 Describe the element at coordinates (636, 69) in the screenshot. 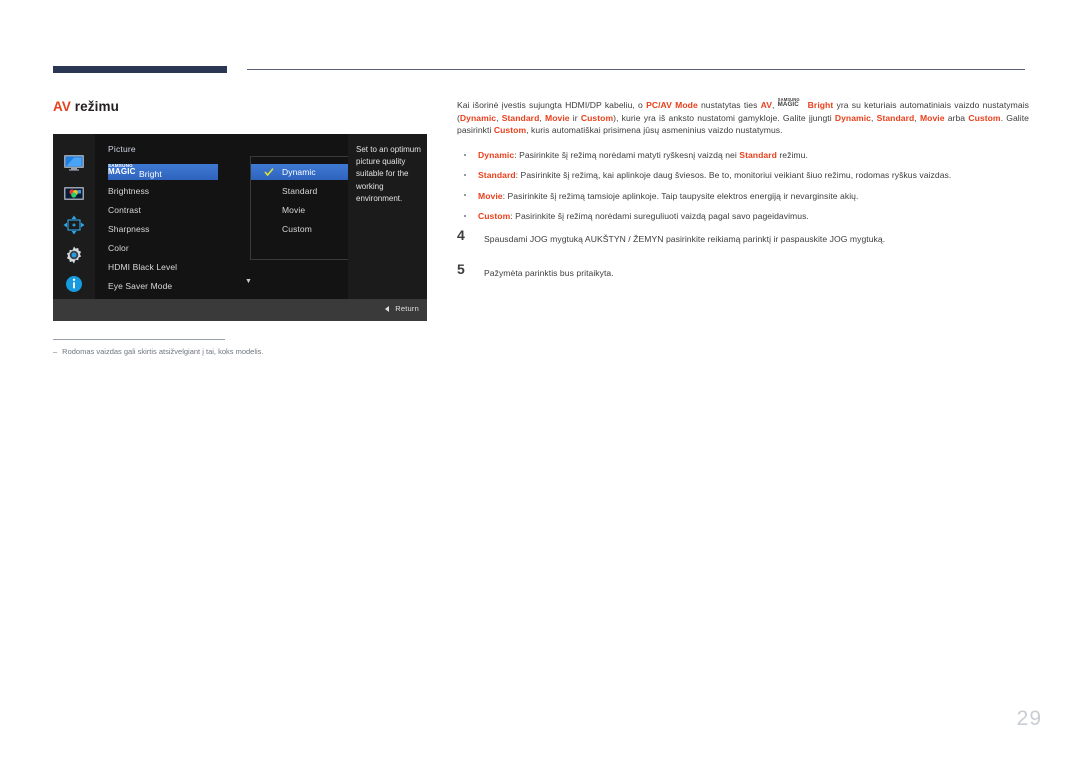

I see `header-rule` at that location.